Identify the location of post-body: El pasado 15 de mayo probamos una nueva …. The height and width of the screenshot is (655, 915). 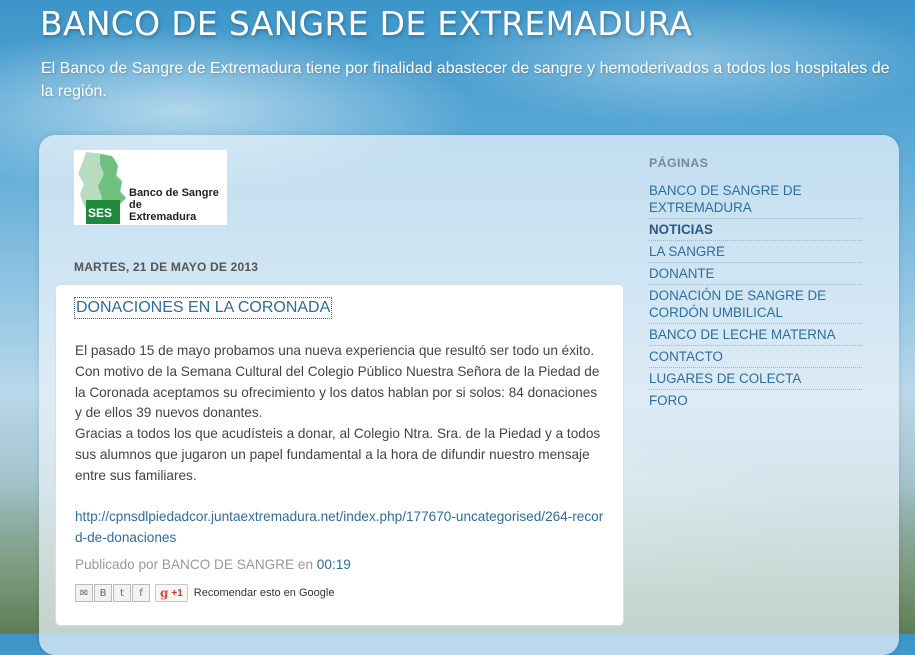
(340, 414).